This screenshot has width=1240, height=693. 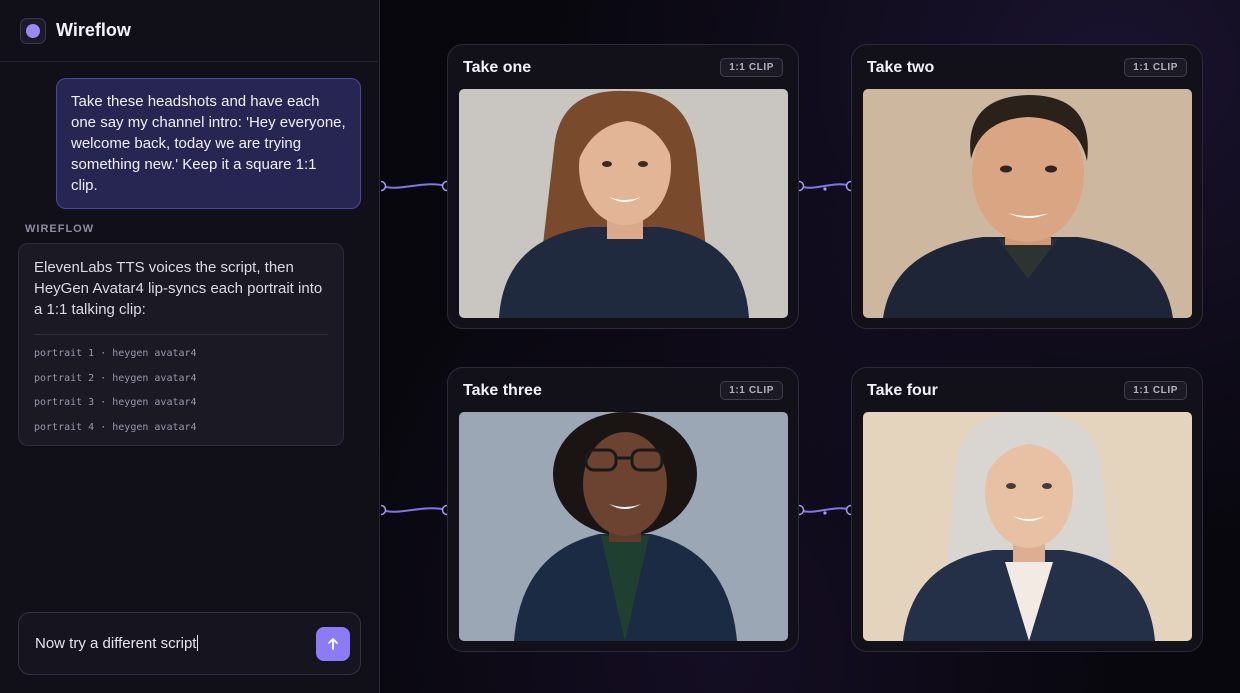 I want to click on node-title: Take two, so click(x=901, y=67).